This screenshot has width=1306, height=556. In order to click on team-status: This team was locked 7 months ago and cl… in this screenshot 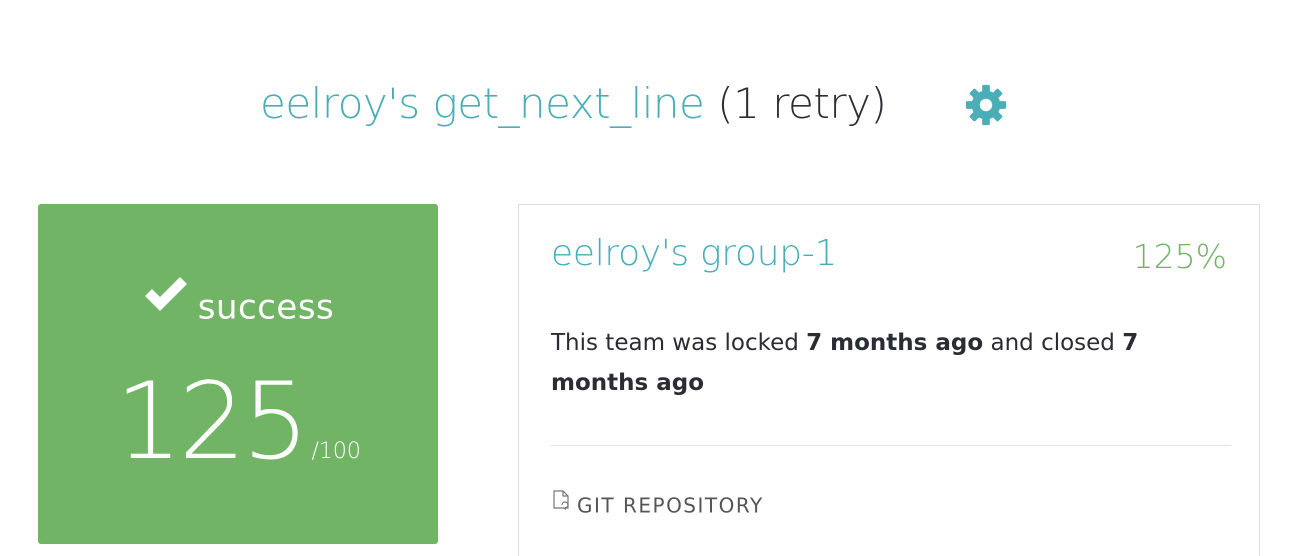, I will do `click(891, 363)`.